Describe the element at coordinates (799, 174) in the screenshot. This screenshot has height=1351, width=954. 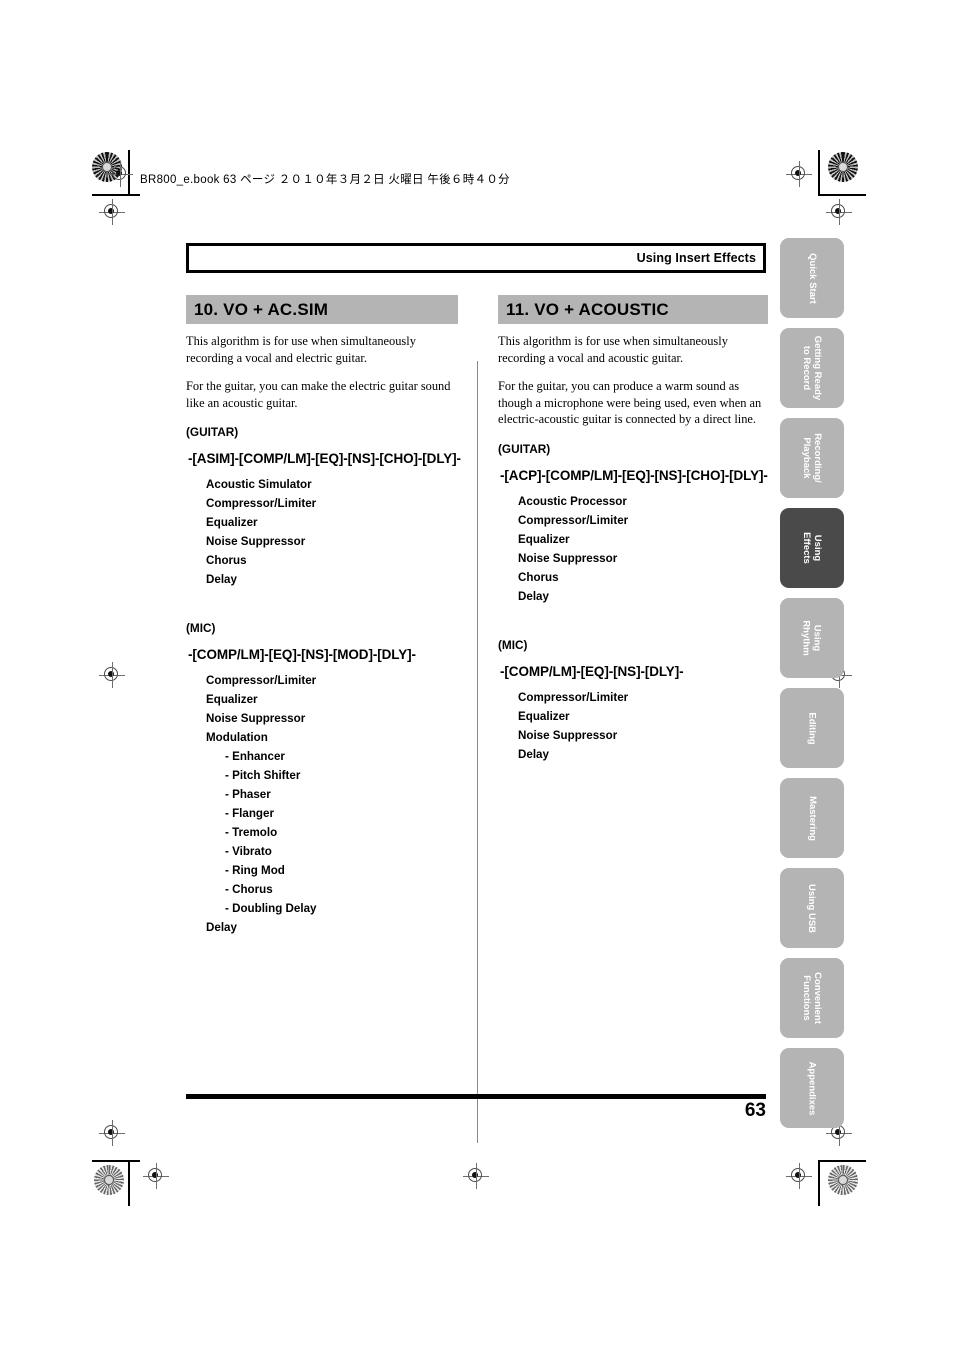
I see `registration-mark-right-top` at that location.